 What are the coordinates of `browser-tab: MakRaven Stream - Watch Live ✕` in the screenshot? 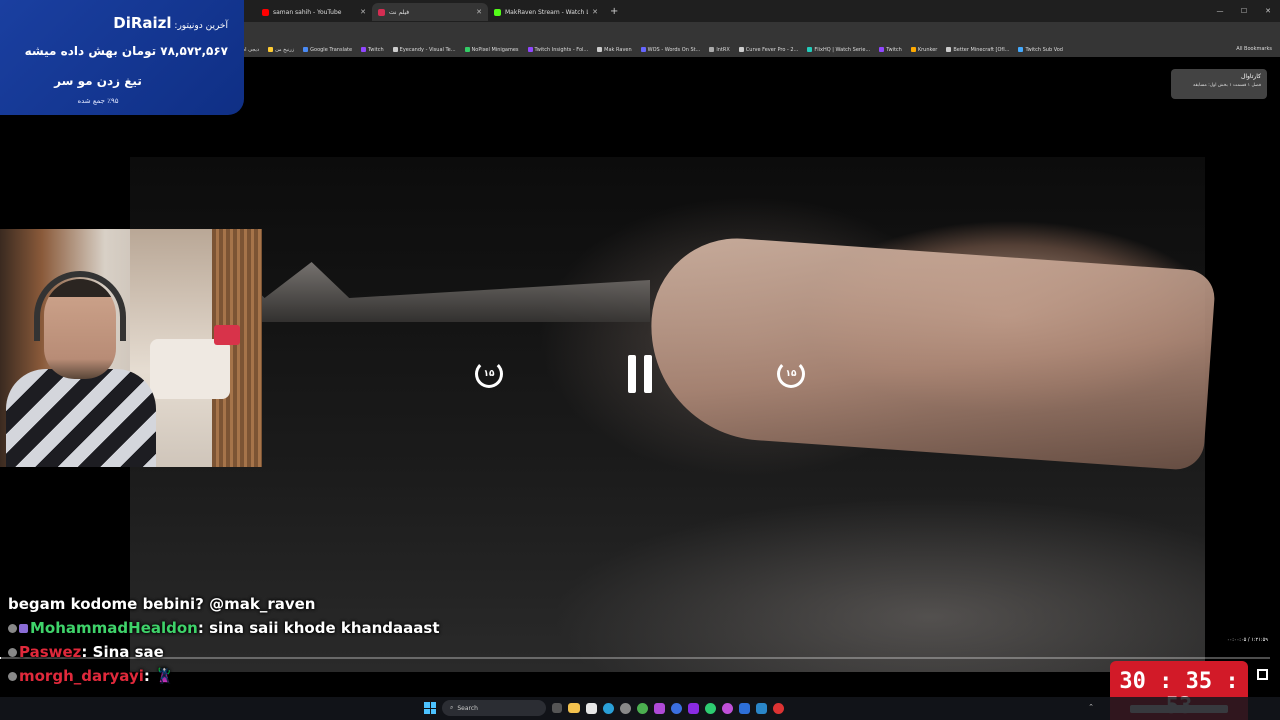 It's located at (546, 12).